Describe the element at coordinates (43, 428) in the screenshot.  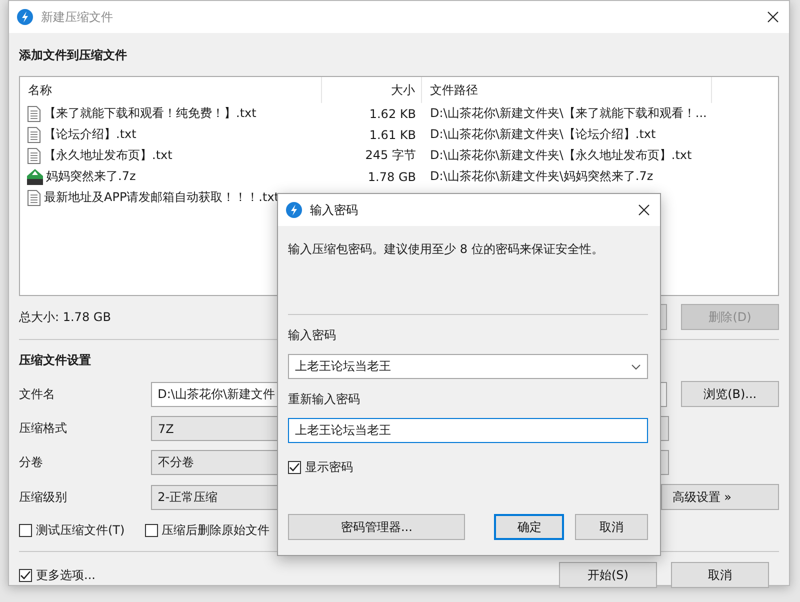
I see `field-label: 压缩格式` at that location.